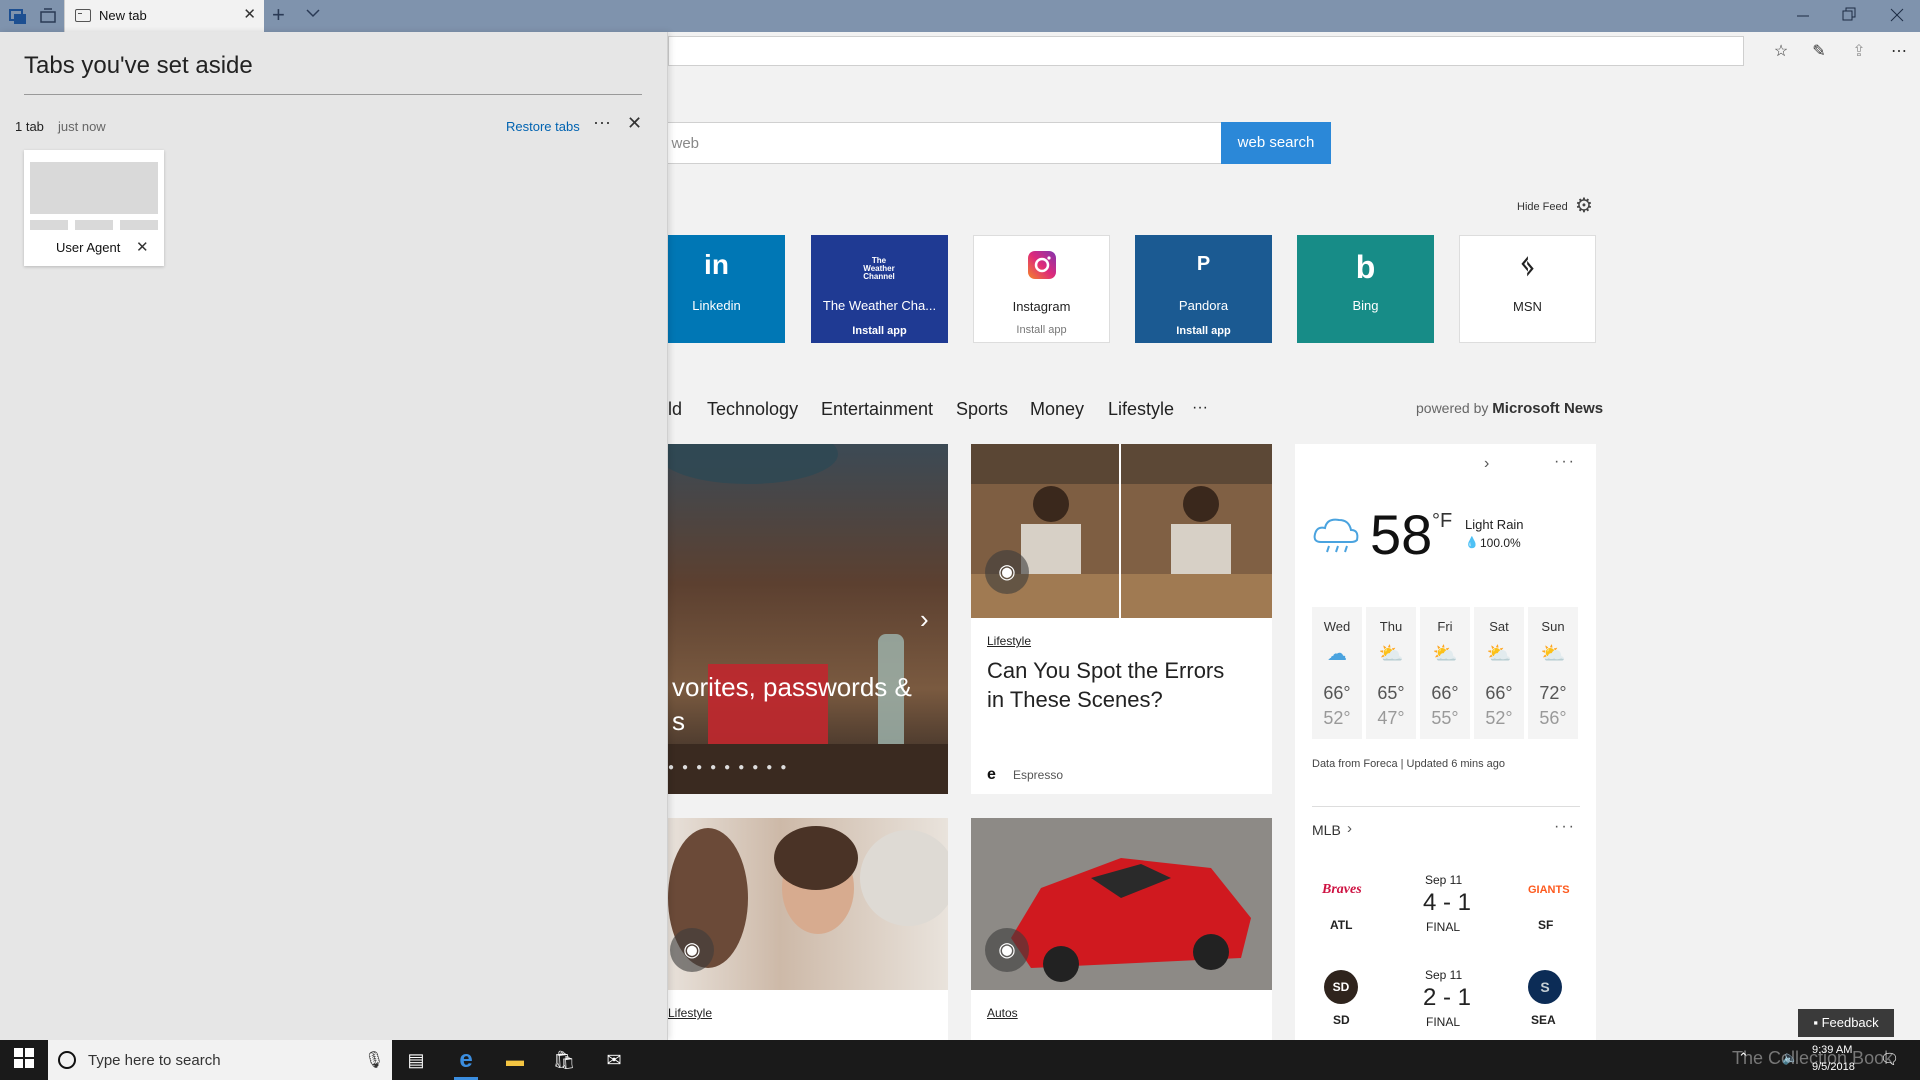  Describe the element at coordinates (1586, 206) in the screenshot. I see `gear-icon: ⚙` at that location.